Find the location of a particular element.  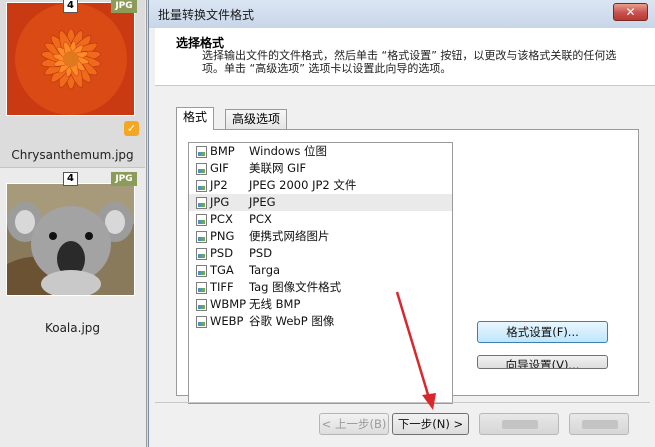

next-button: 下一步(N) > is located at coordinates (430, 424).